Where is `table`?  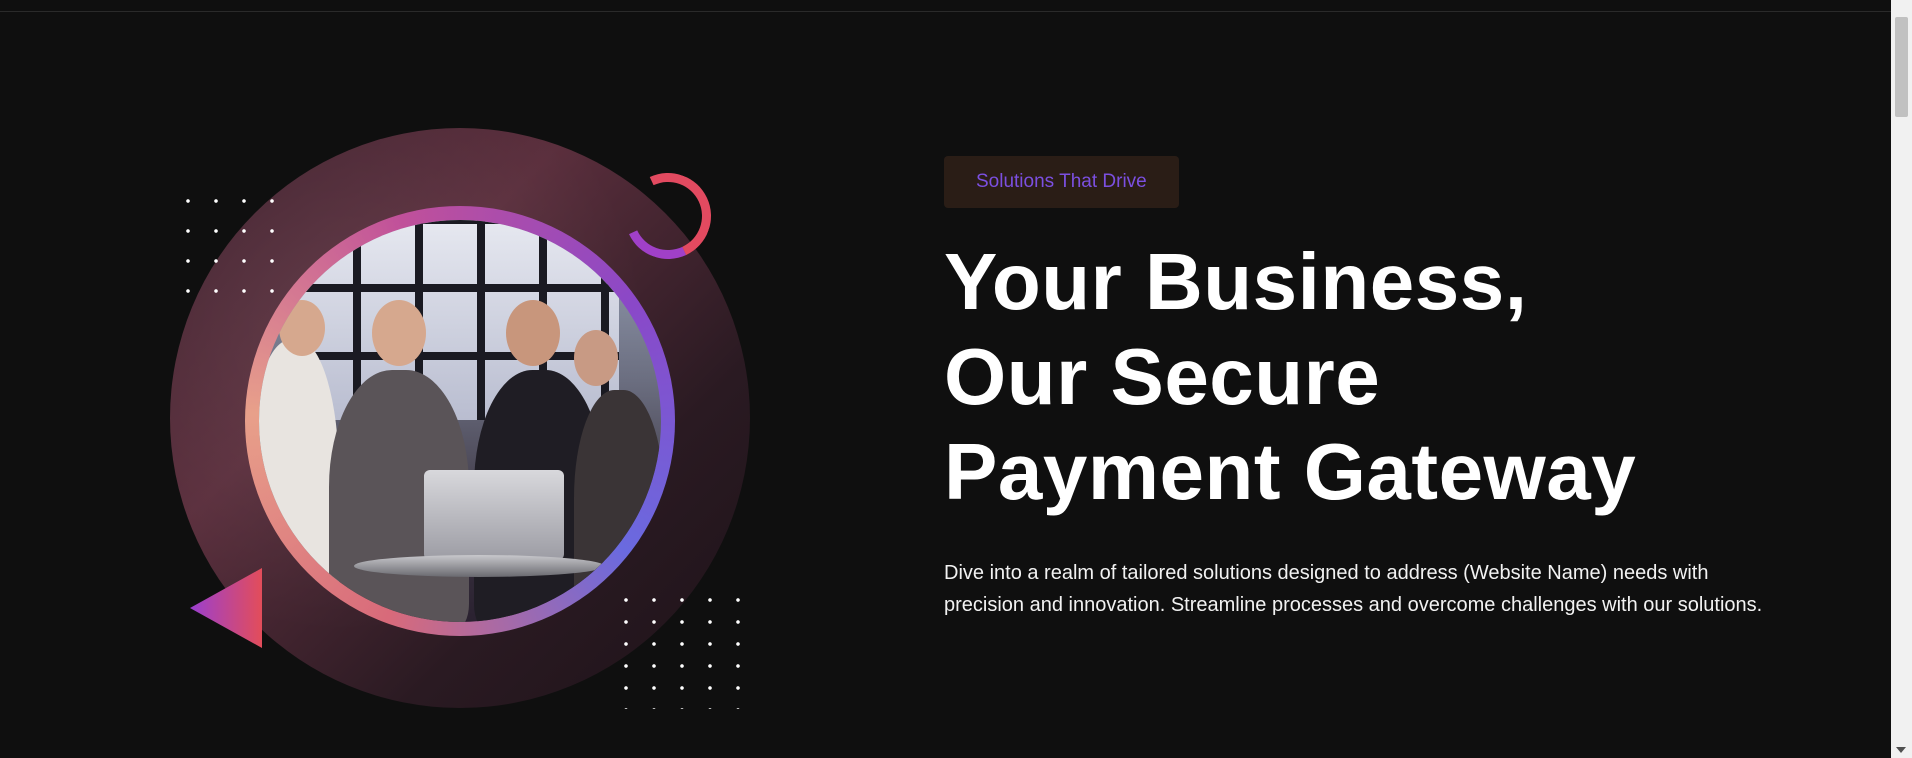
table is located at coordinates (479, 566).